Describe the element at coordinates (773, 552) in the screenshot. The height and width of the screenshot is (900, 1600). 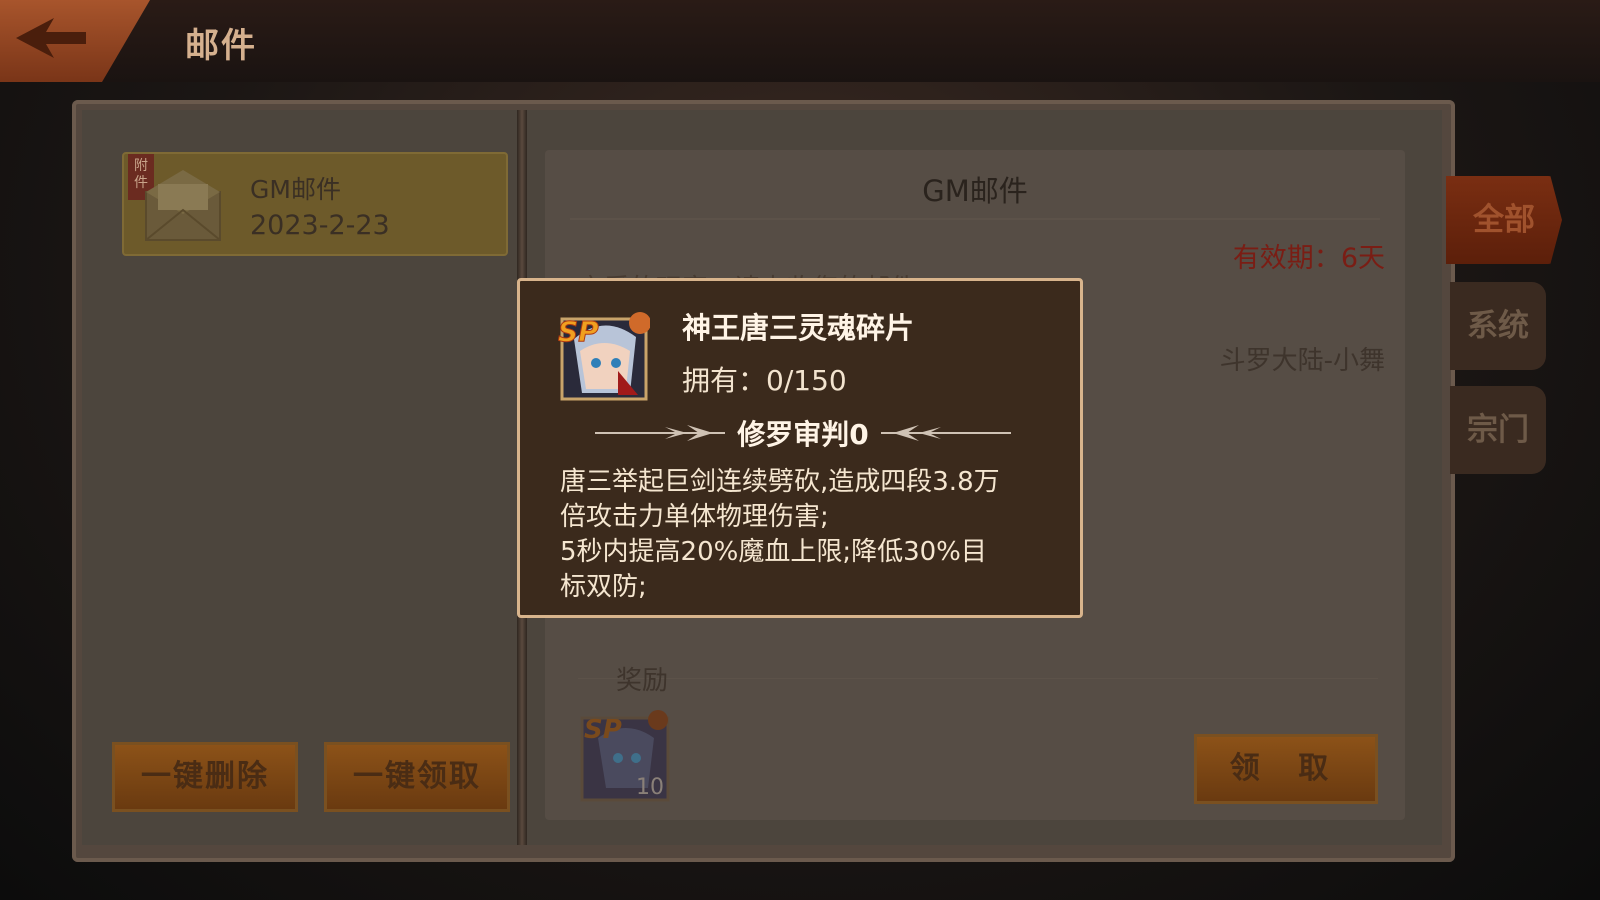
I see `description-line: 5秒内提高20%魔血上限;降低30%目` at that location.